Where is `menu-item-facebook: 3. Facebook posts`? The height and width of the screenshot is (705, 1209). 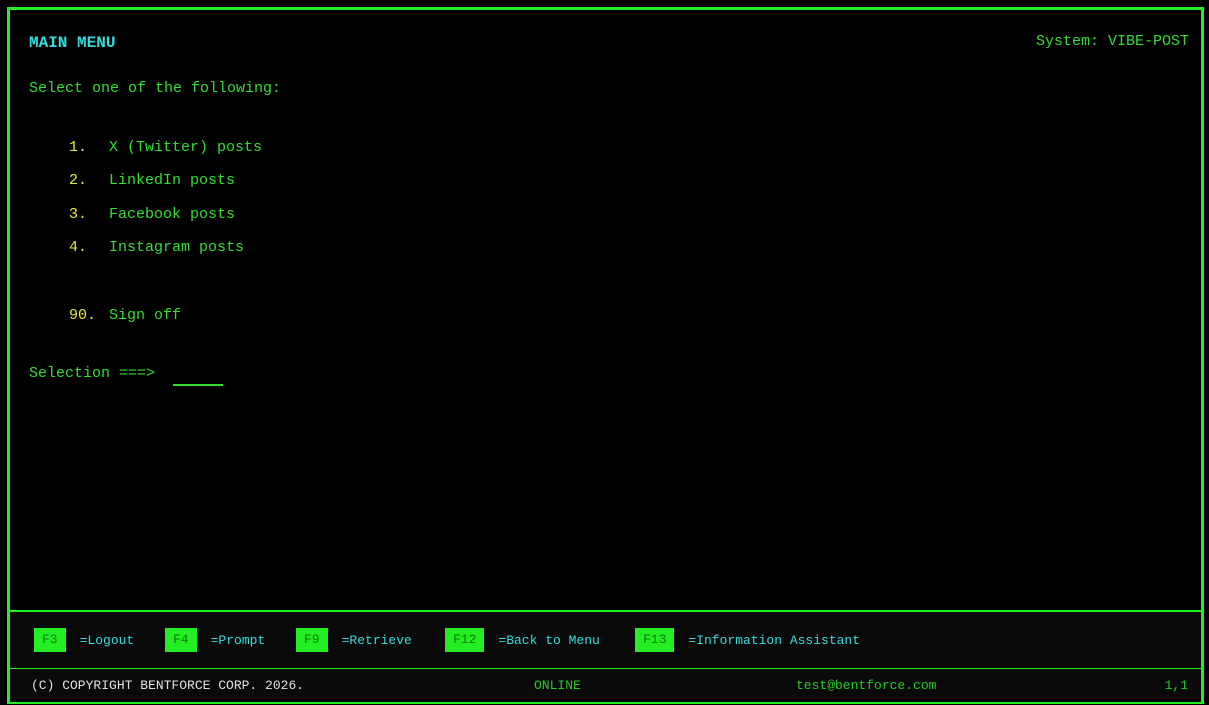 menu-item-facebook: 3. Facebook posts is located at coordinates (152, 214).